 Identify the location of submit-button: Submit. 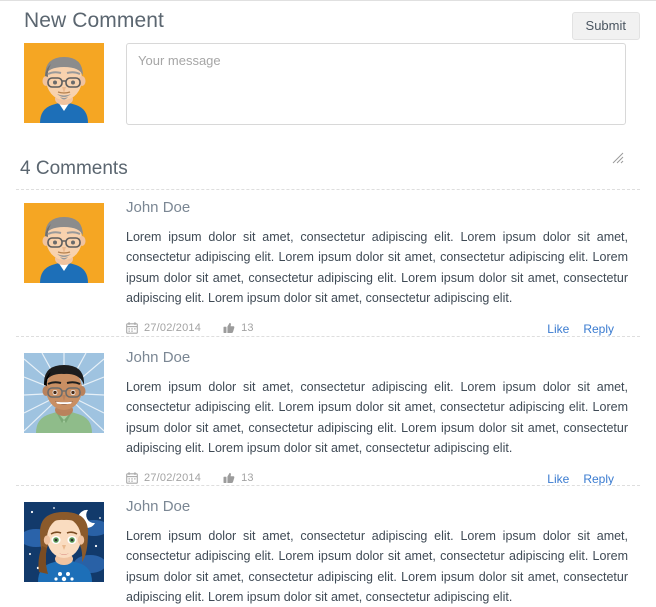
(605, 26).